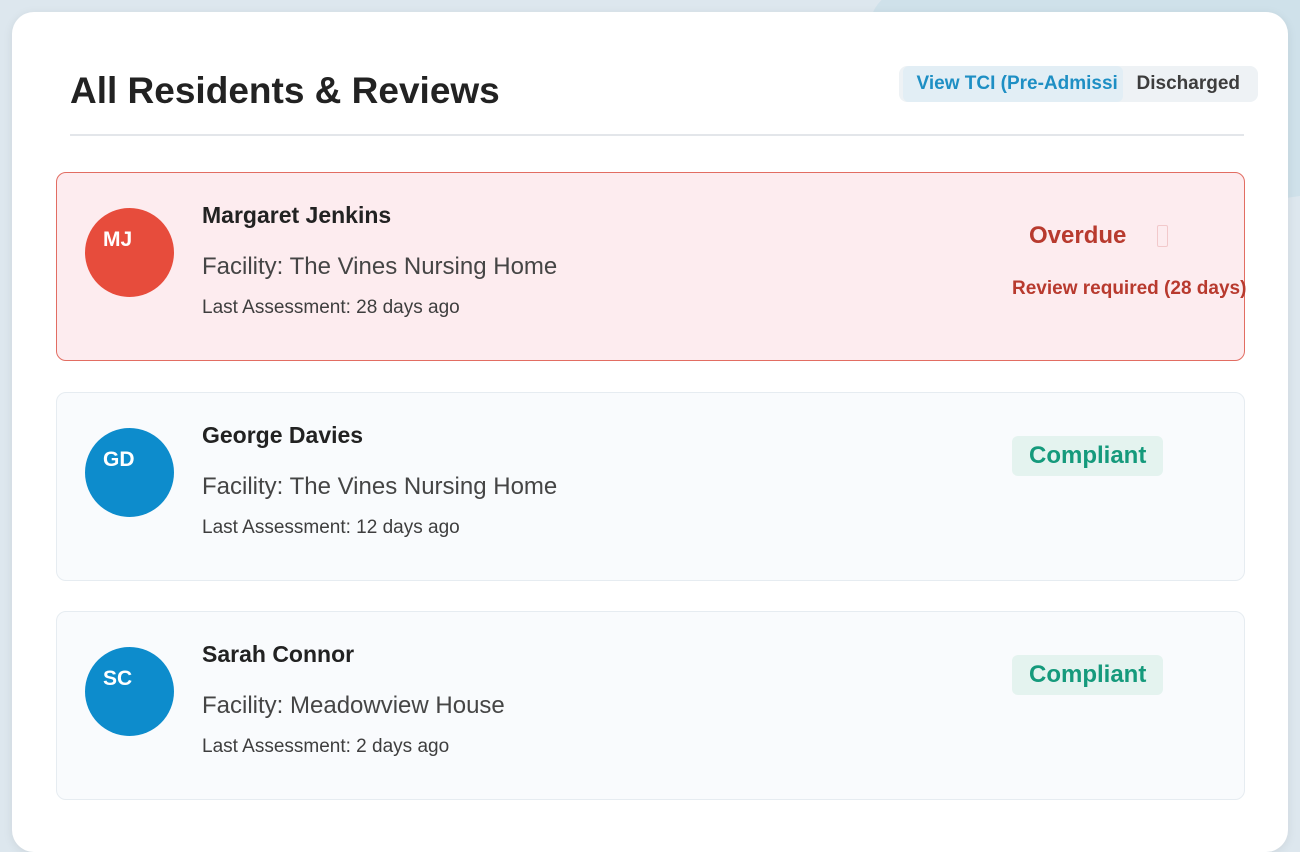 This screenshot has height=852, width=1300. I want to click on resident-name: Sarah Connor, so click(278, 654).